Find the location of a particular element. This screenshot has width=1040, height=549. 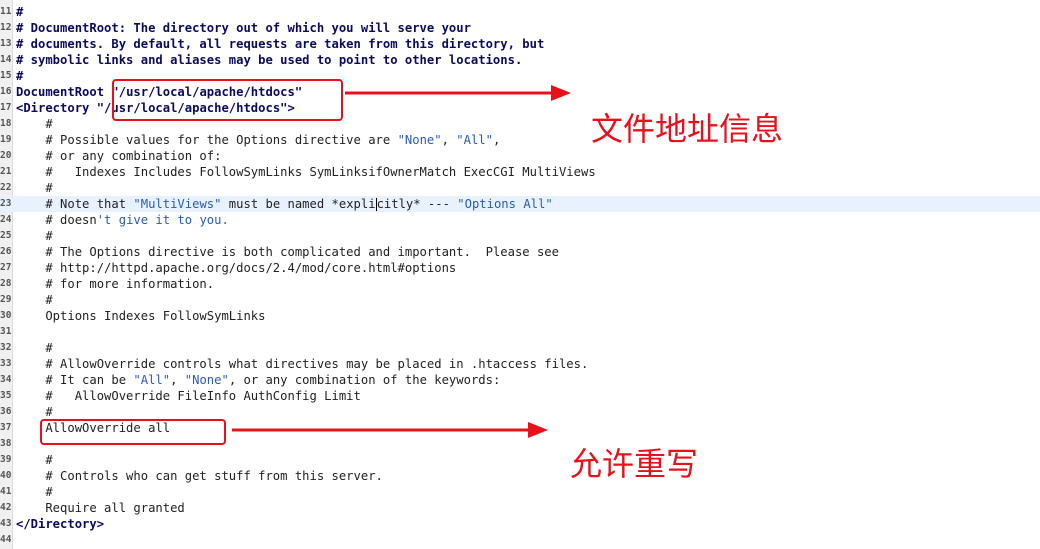

code-line: 29 # is located at coordinates (520, 300).